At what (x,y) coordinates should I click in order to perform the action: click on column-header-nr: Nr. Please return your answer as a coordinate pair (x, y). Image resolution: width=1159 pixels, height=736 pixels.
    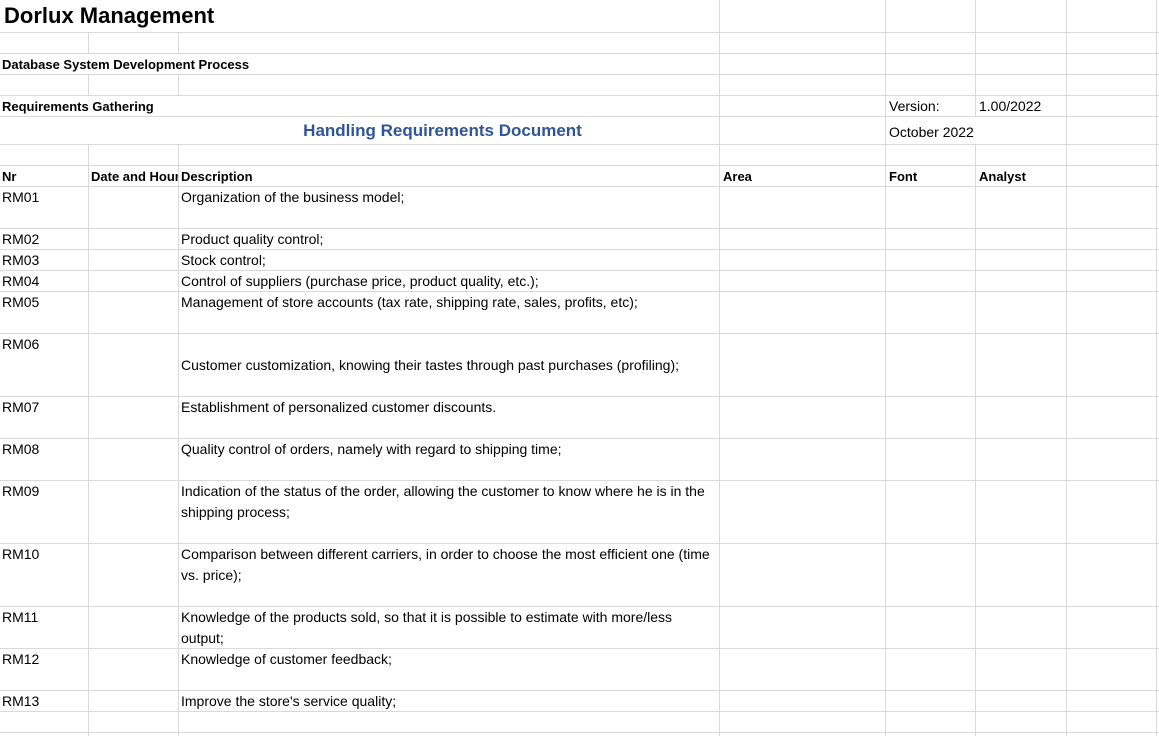
    Looking at the image, I should click on (9, 176).